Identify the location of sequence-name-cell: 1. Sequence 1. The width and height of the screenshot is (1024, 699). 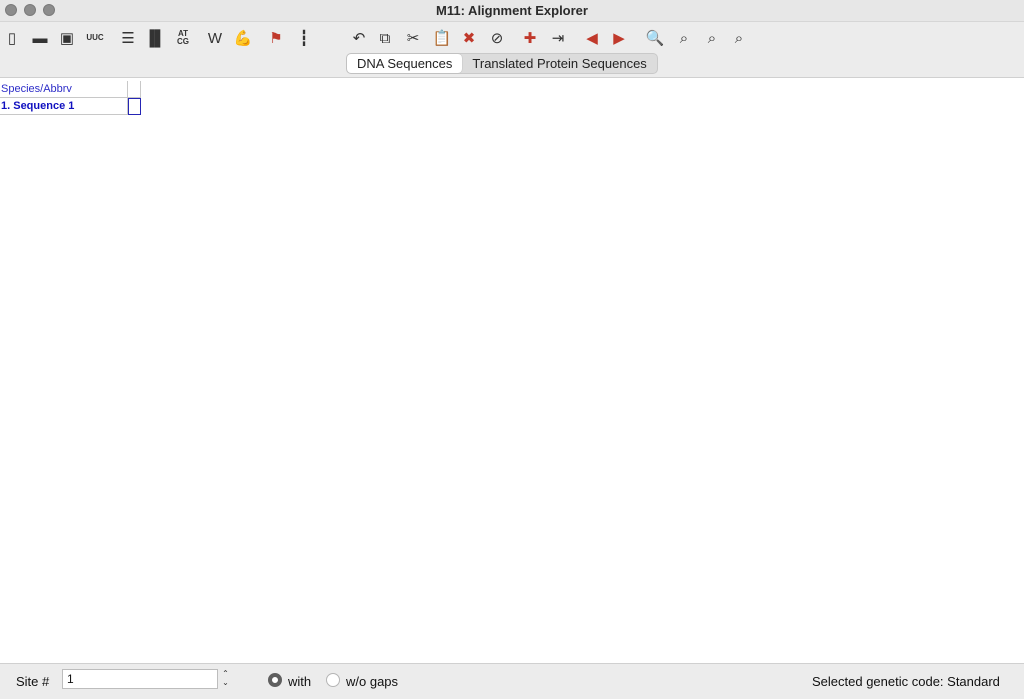
(64, 106).